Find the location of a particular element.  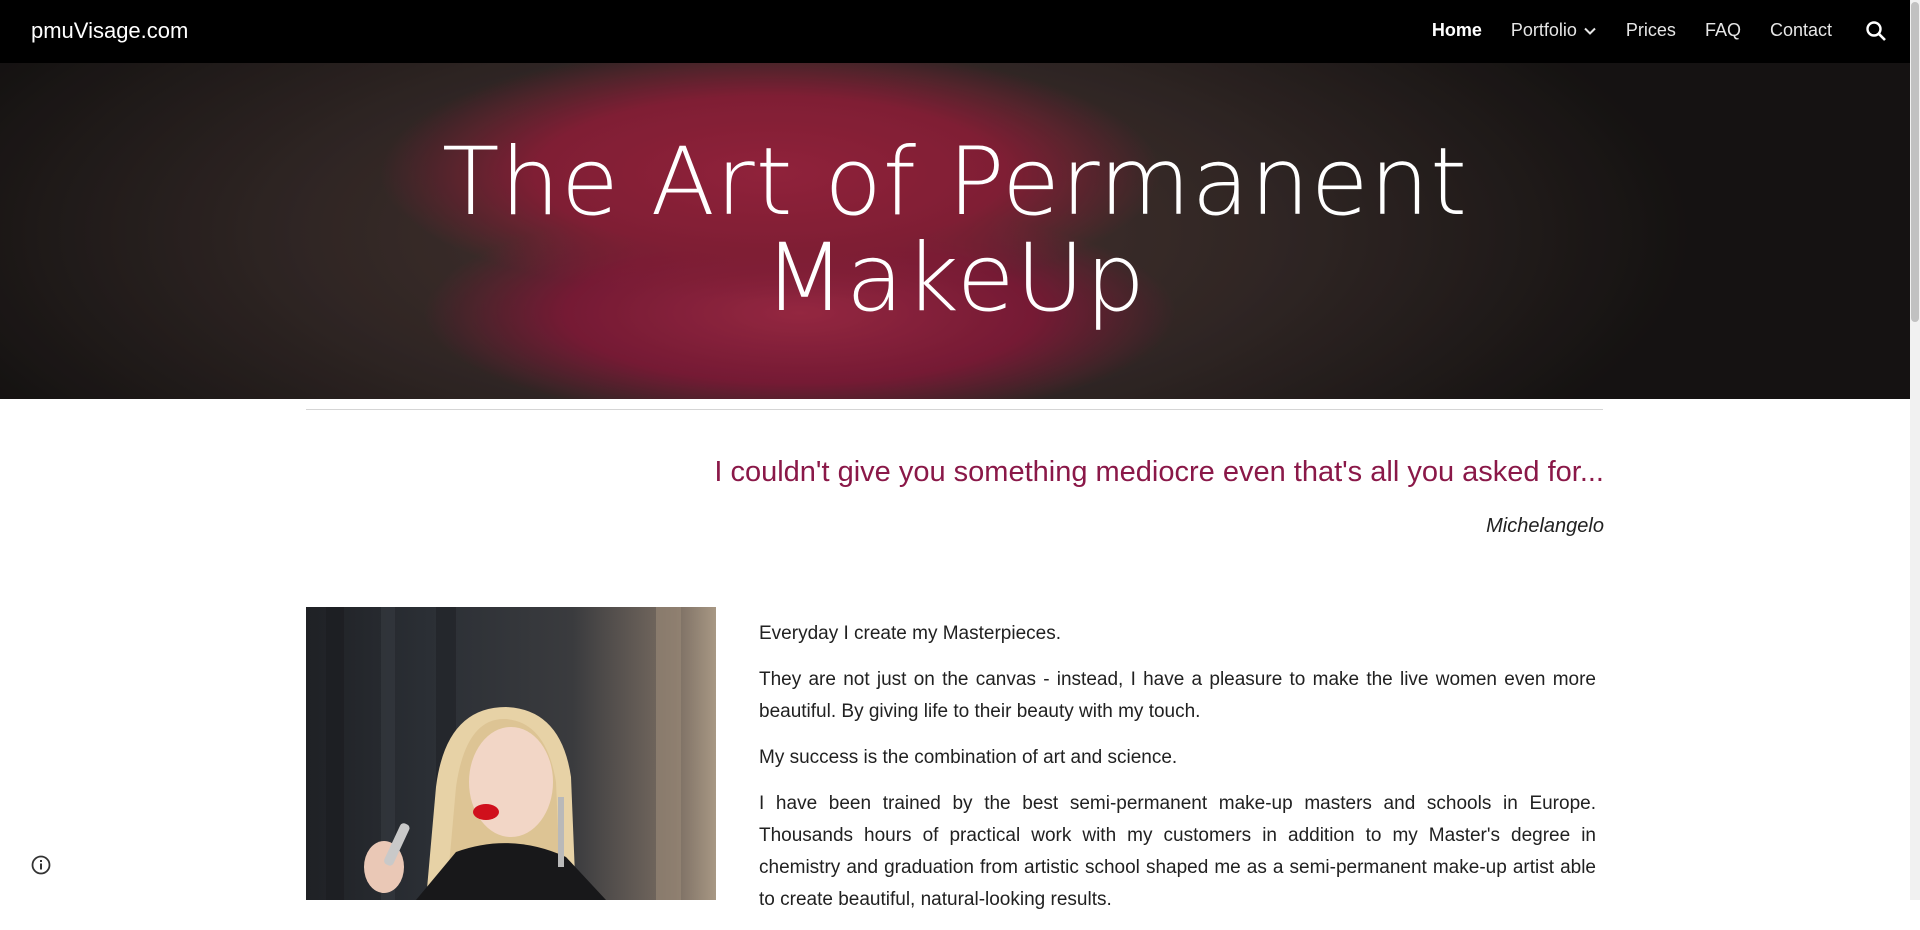

nav-item-portfolio-label: Portfolio is located at coordinates (1543, 30).